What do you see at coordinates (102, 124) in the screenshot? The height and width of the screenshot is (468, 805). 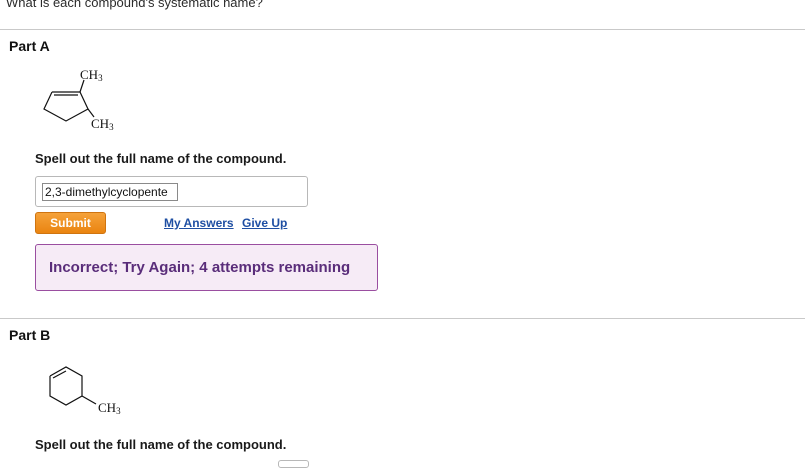 I see `part-a-bottom-ch3-label: CH3` at bounding box center [102, 124].